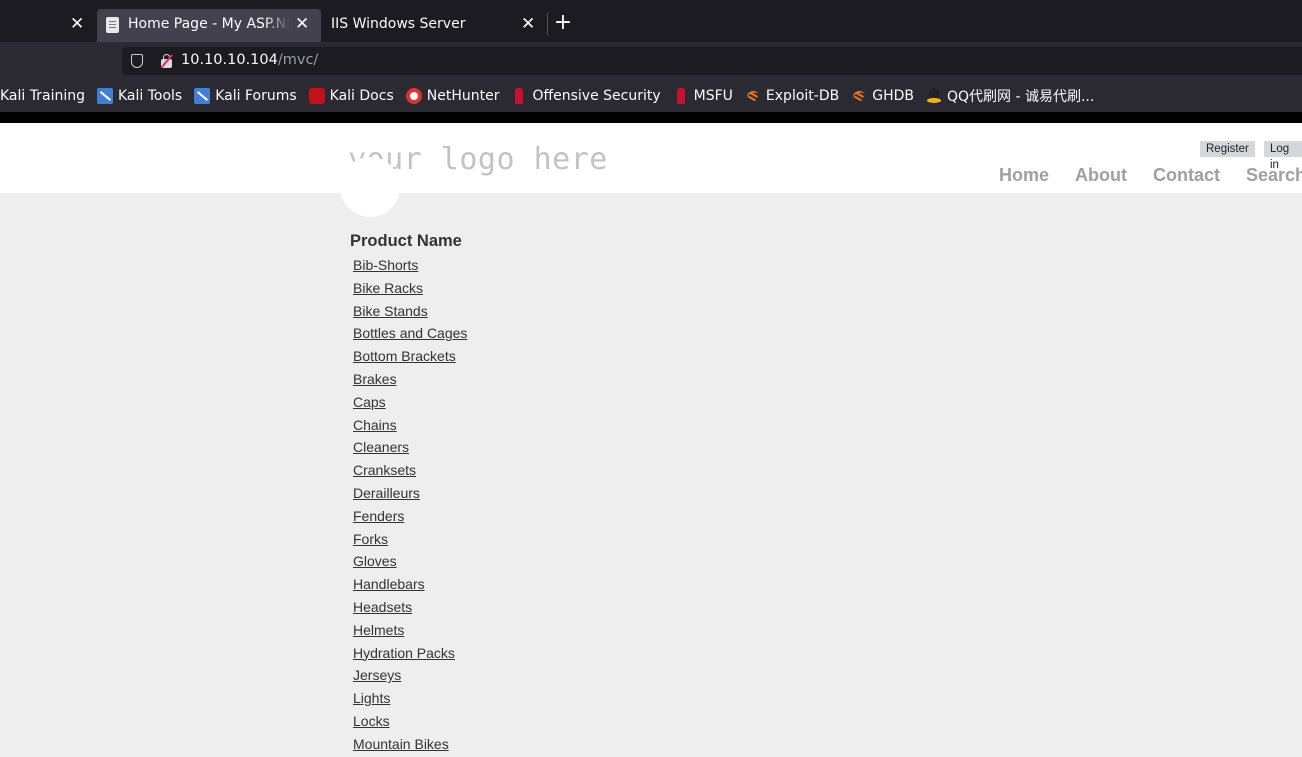 The width and height of the screenshot is (1302, 757). What do you see at coordinates (1186, 175) in the screenshot?
I see `menu-contact: Contact` at bounding box center [1186, 175].